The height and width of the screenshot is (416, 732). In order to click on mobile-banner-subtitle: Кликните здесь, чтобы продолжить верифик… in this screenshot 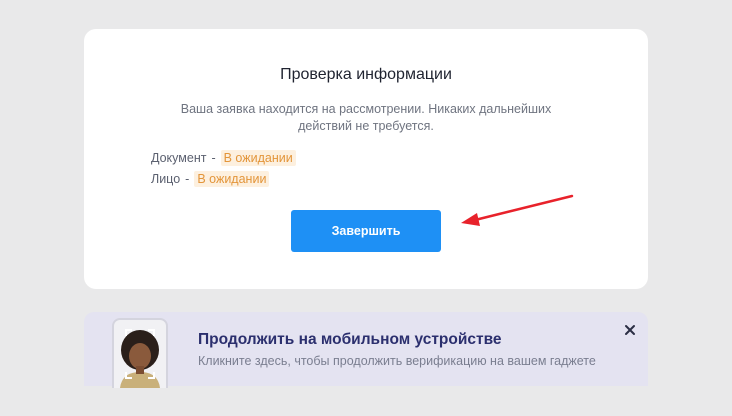, I will do `click(397, 361)`.